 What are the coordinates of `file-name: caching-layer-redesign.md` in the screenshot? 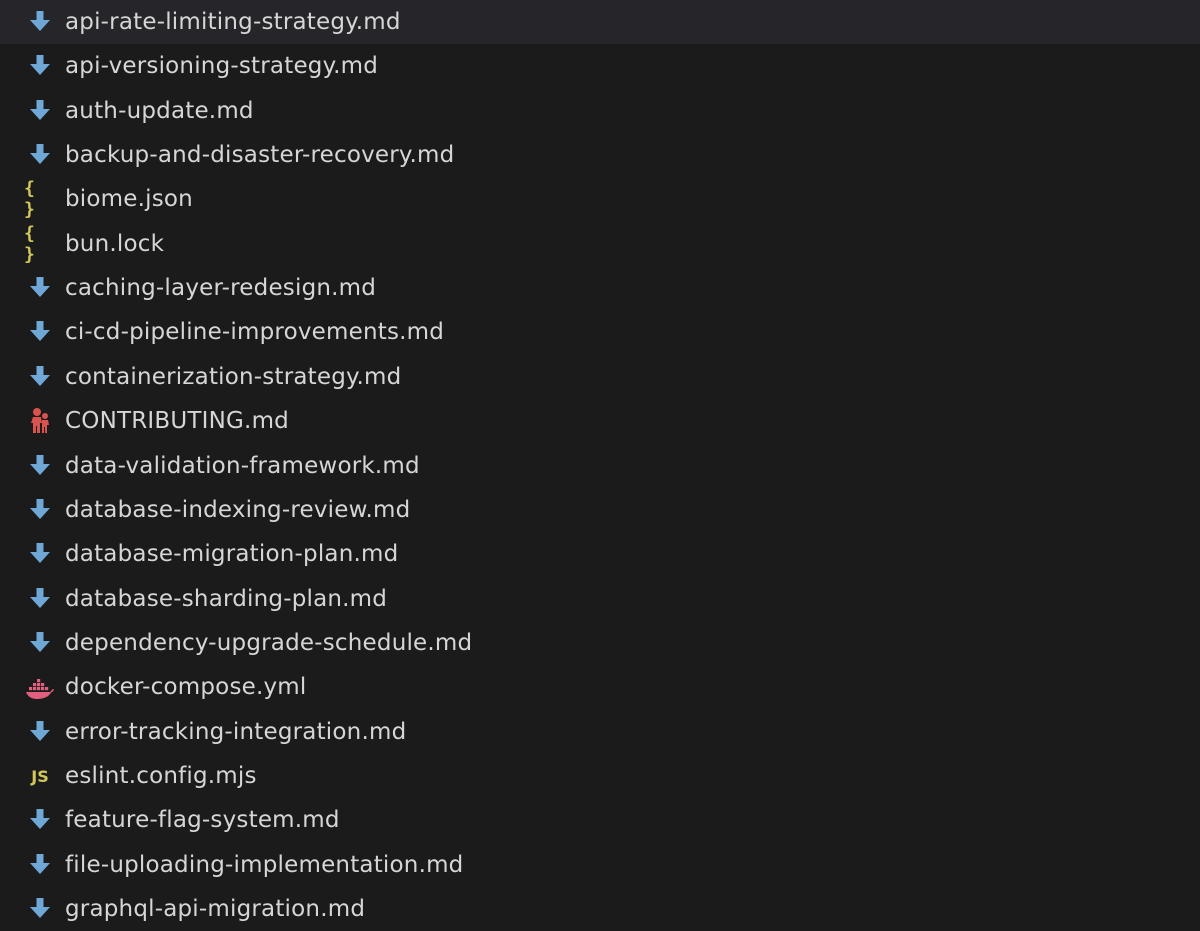 It's located at (221, 288).